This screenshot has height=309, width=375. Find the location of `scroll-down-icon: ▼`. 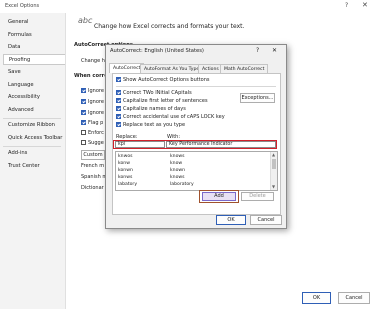

scroll-down-icon: ▼ is located at coordinates (273, 186).